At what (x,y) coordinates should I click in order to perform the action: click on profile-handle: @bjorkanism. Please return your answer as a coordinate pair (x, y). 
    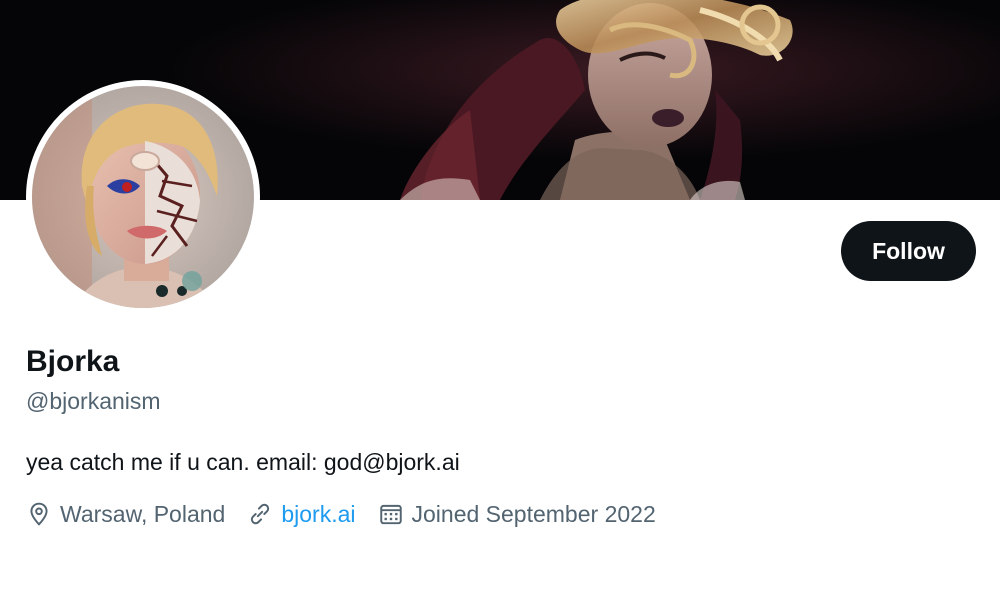
    Looking at the image, I should click on (93, 401).